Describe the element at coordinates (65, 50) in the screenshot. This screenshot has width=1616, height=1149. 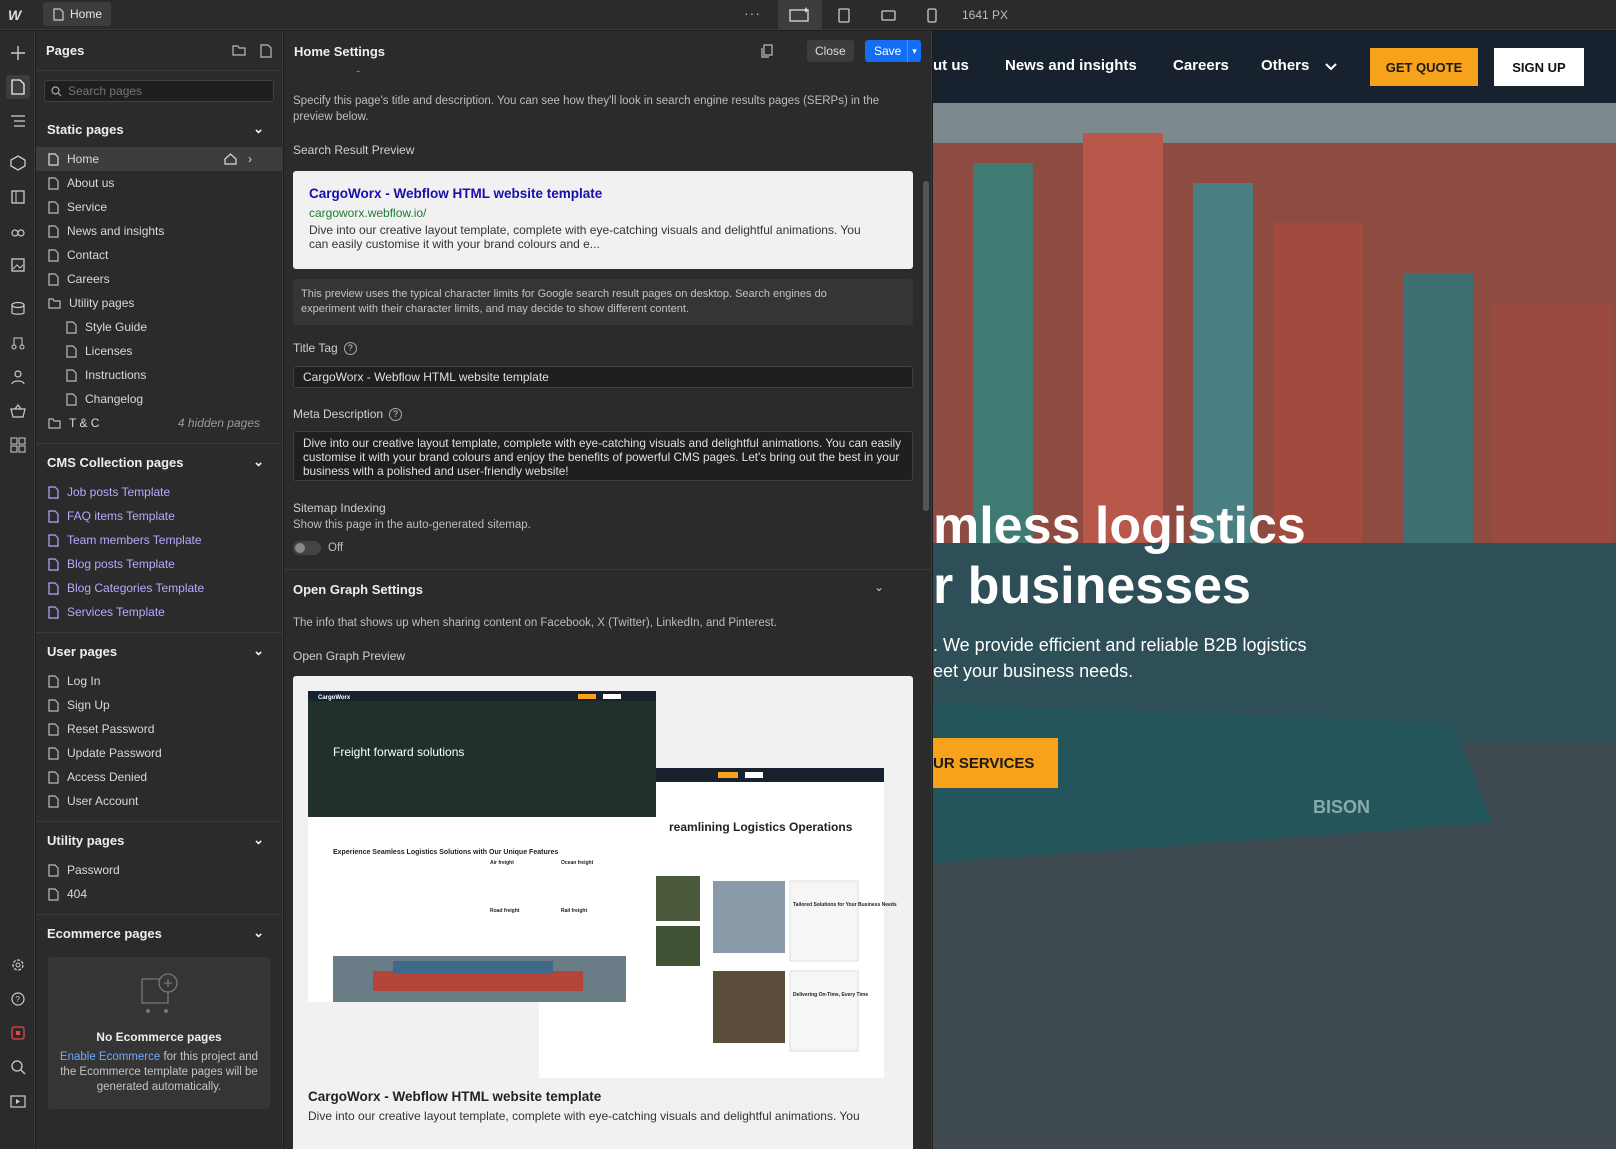
I see `pages-panel-title: Pages` at that location.